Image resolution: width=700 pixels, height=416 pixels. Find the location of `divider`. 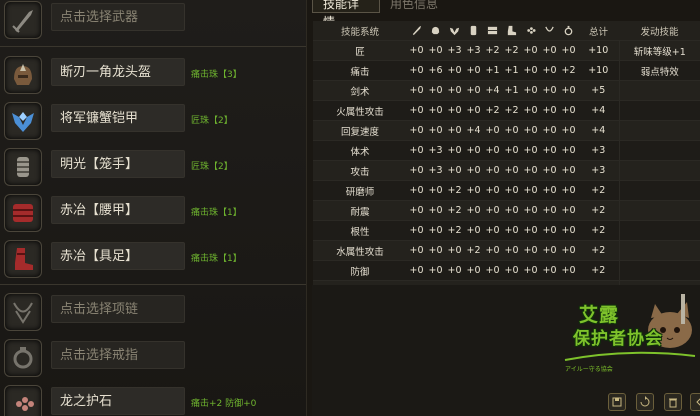

divider is located at coordinates (153, 46).